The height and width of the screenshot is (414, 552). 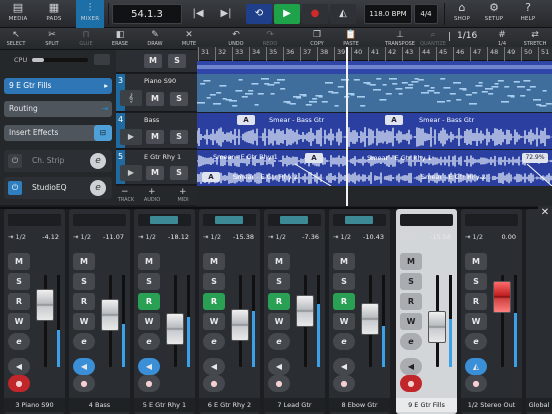 I want to click on channel-strip: ⇥ 1/2 -10.43 M S R We ◀ ● 8 Ebow Gtr, so click(x=359, y=311).